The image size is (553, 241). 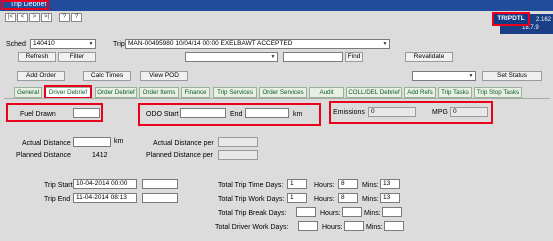 I want to click on find-input, so click(x=313, y=57).